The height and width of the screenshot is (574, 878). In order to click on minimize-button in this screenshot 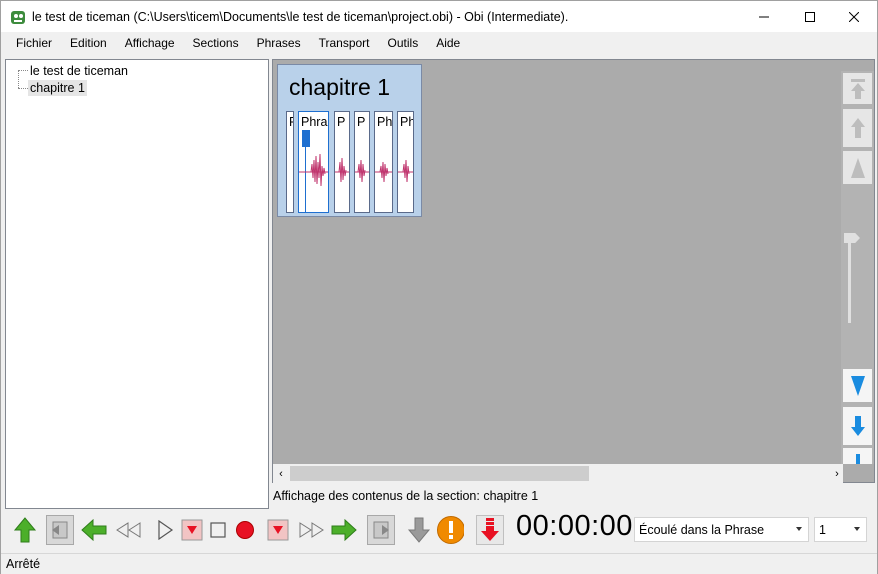, I will do `click(764, 16)`.